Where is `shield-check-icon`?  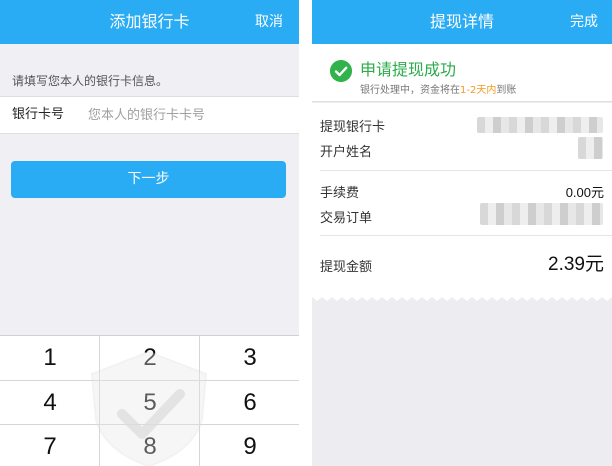
shield-check-icon is located at coordinates (149, 408).